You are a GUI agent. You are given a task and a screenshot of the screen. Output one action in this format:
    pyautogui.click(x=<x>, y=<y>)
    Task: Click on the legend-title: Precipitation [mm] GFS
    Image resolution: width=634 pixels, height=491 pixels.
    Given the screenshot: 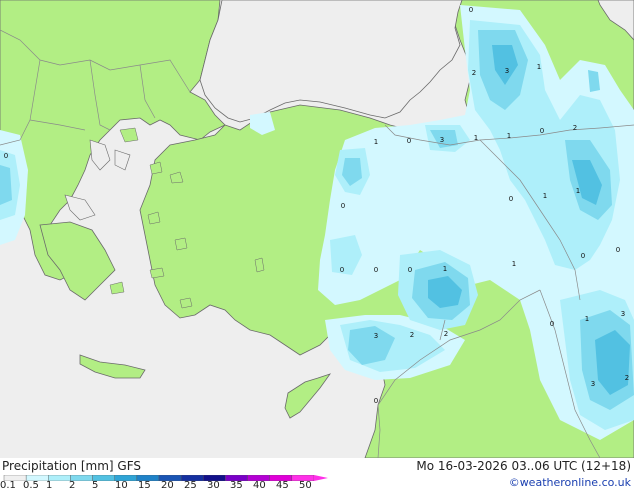 What is the action you would take?
    pyautogui.click(x=71, y=466)
    